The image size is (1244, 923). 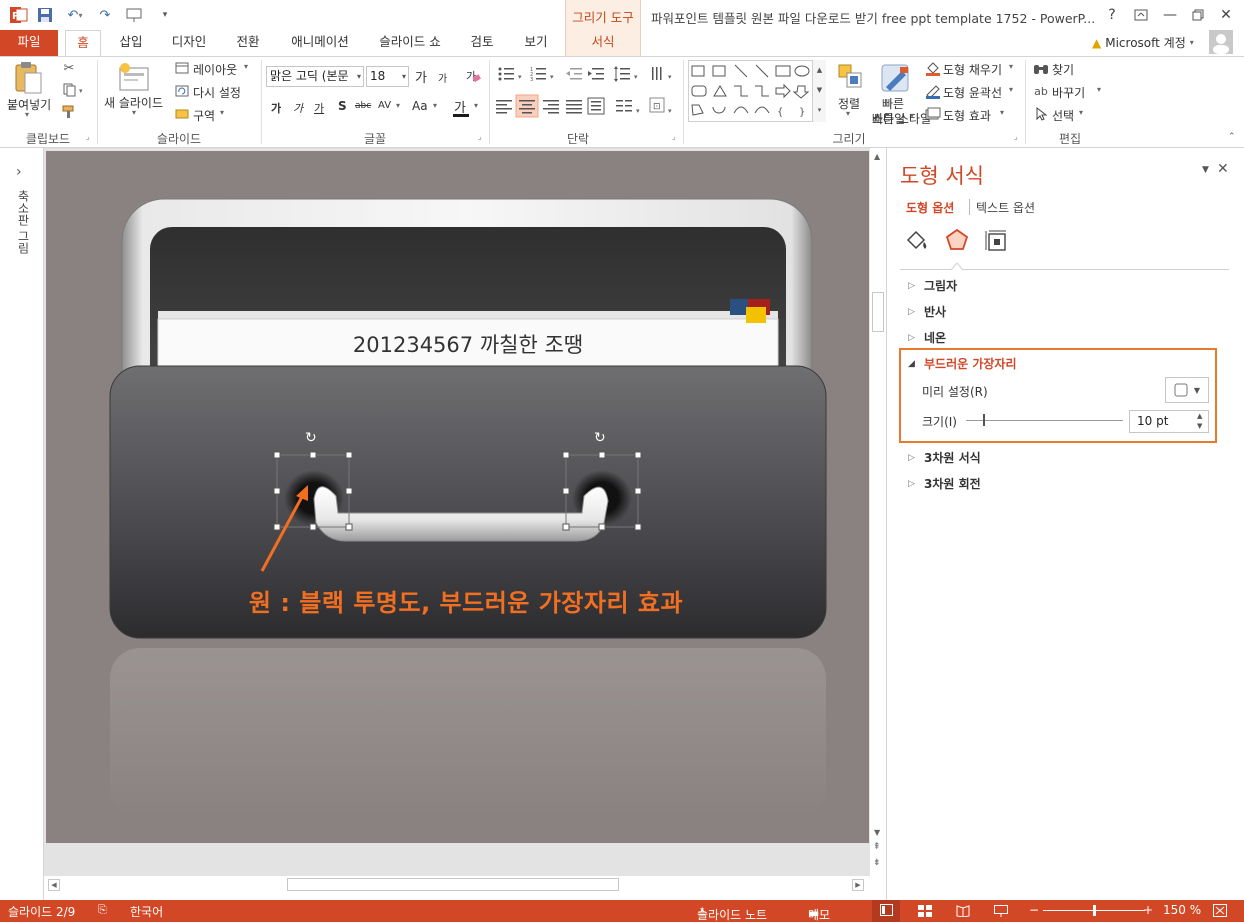 What do you see at coordinates (105, 15) in the screenshot?
I see `redo-icon: ↷` at bounding box center [105, 15].